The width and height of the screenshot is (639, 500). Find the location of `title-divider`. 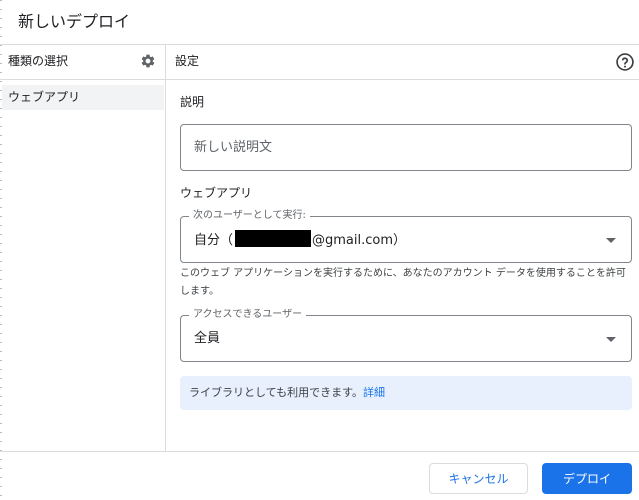

title-divider is located at coordinates (319, 44).